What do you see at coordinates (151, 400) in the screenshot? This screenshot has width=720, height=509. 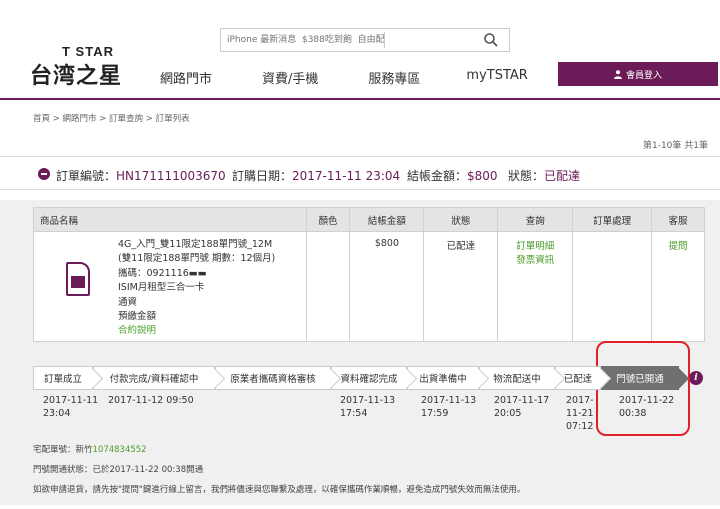 I see `step-date: 2017-11-12 09:50` at bounding box center [151, 400].